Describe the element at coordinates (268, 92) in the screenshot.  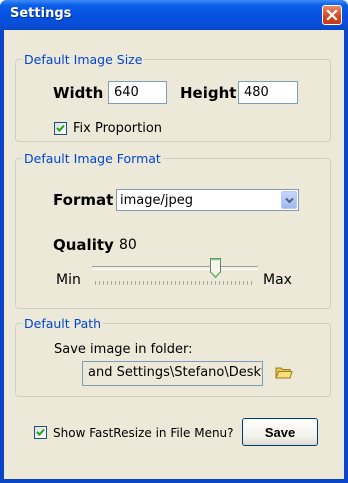
I see `height-input: 480` at that location.